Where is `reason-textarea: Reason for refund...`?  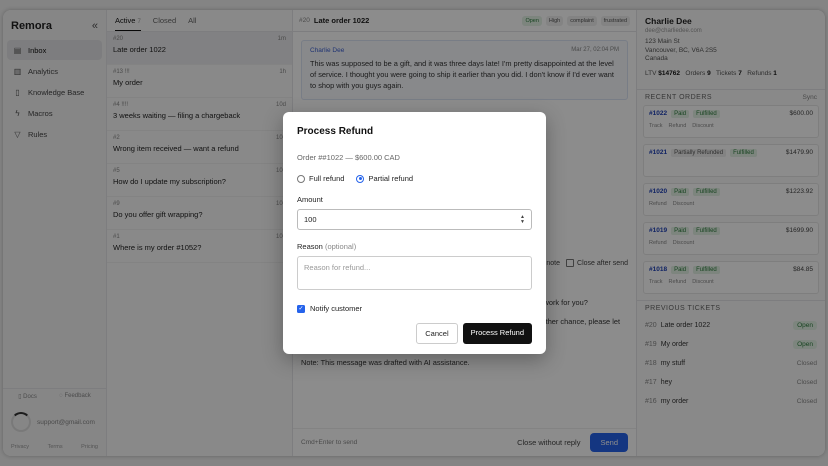 reason-textarea: Reason for refund... is located at coordinates (414, 273).